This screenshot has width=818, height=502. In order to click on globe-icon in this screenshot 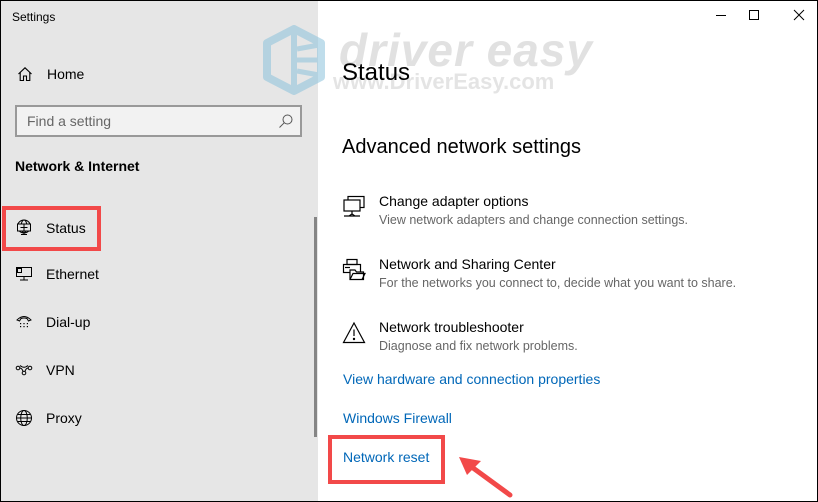, I will do `click(24, 418)`.